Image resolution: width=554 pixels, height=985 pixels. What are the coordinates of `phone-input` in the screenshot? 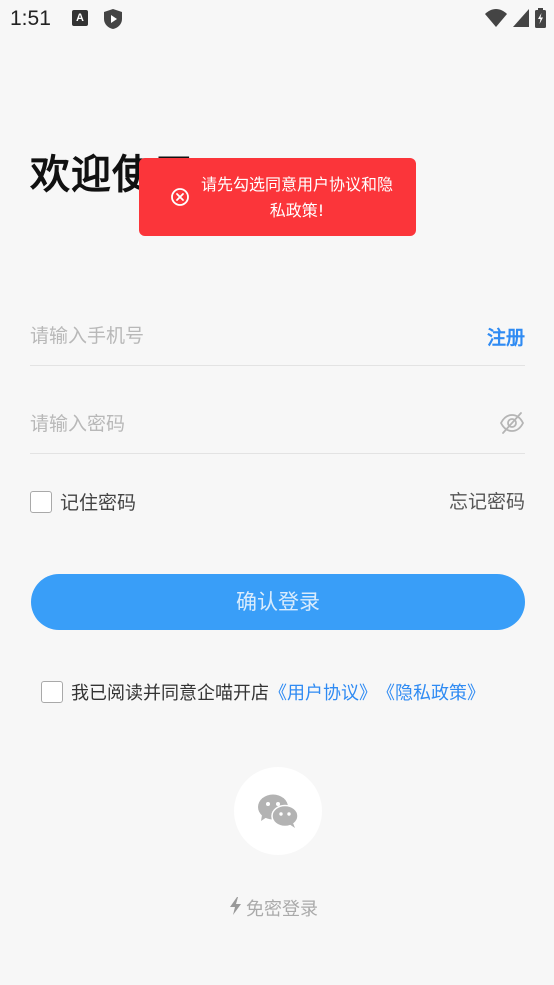 It's located at (230, 336).